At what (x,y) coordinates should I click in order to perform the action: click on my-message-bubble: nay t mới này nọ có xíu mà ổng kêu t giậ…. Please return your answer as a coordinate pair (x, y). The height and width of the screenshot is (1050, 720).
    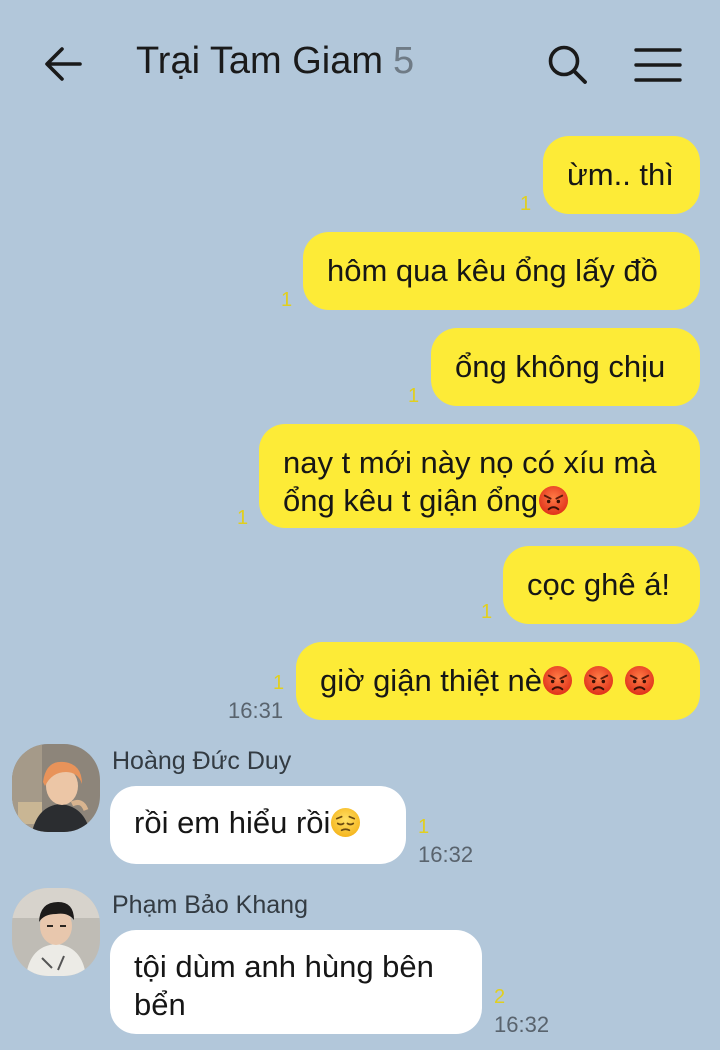
    Looking at the image, I should click on (479, 476).